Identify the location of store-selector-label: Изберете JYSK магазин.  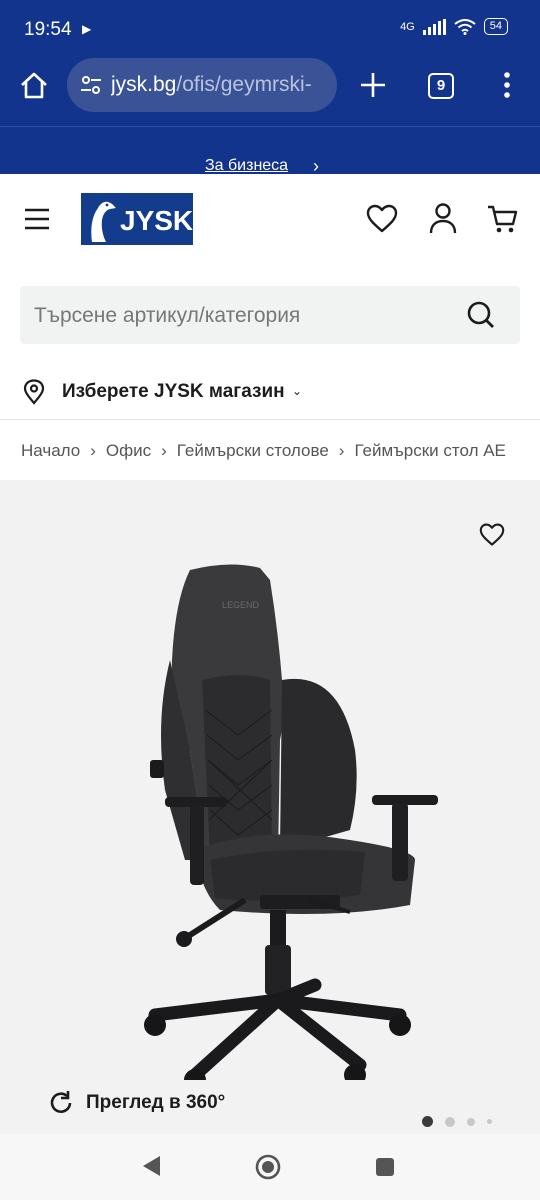
(173, 392).